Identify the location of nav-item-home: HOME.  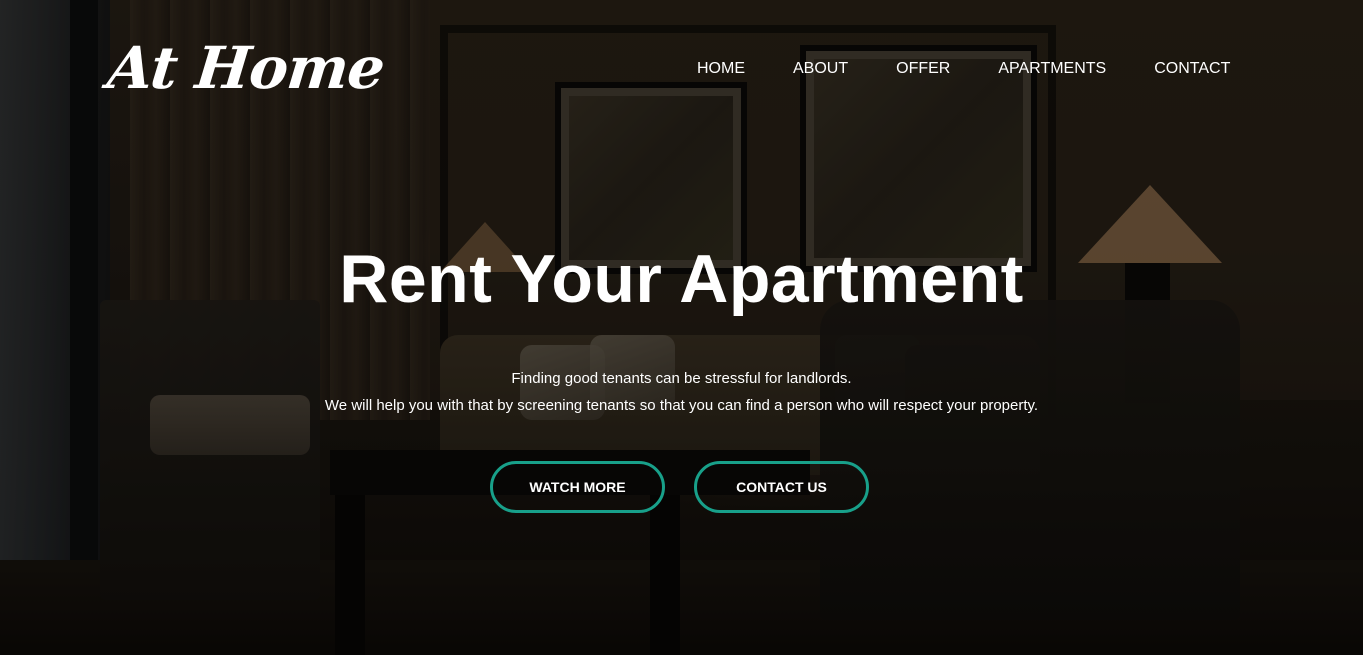
(721, 69).